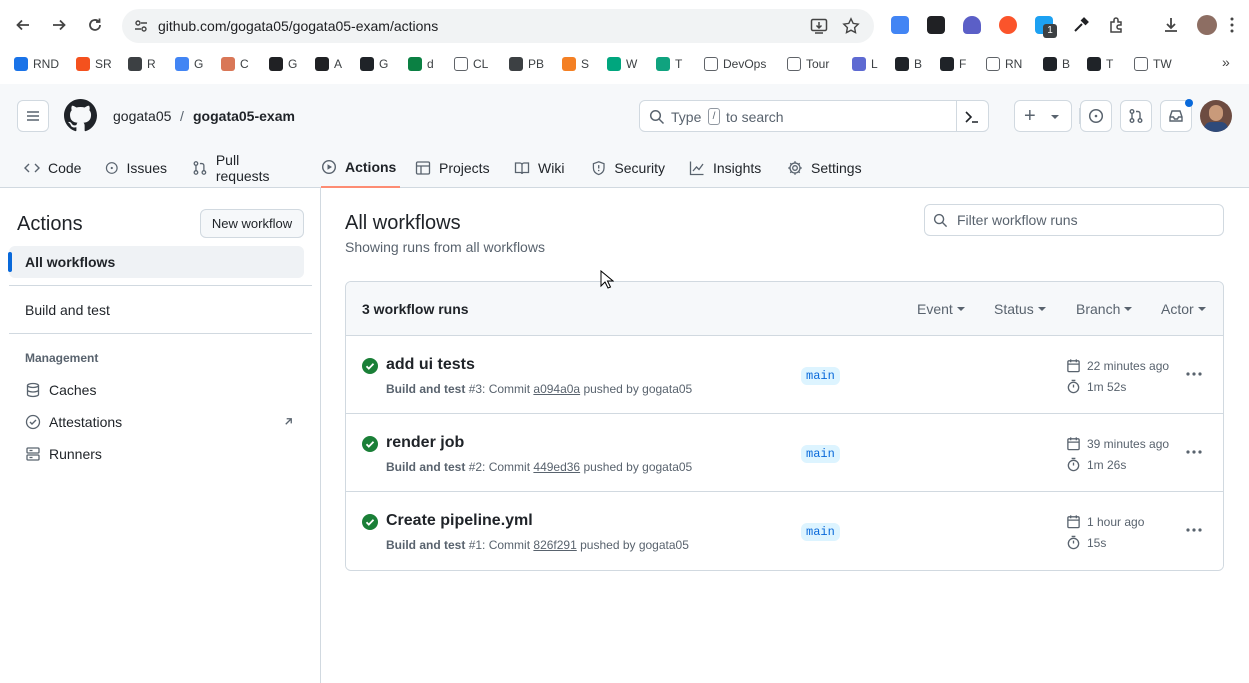 This screenshot has width=1249, height=683. Describe the element at coordinates (156, 262) in the screenshot. I see `sidebar-item-all-workflows: All workflows` at that location.